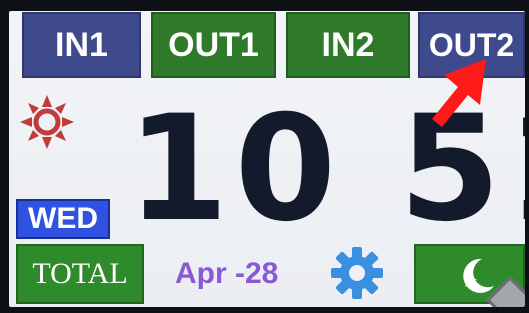 The width and height of the screenshot is (529, 313). What do you see at coordinates (213, 45) in the screenshot?
I see `out1-button: OUT1` at bounding box center [213, 45].